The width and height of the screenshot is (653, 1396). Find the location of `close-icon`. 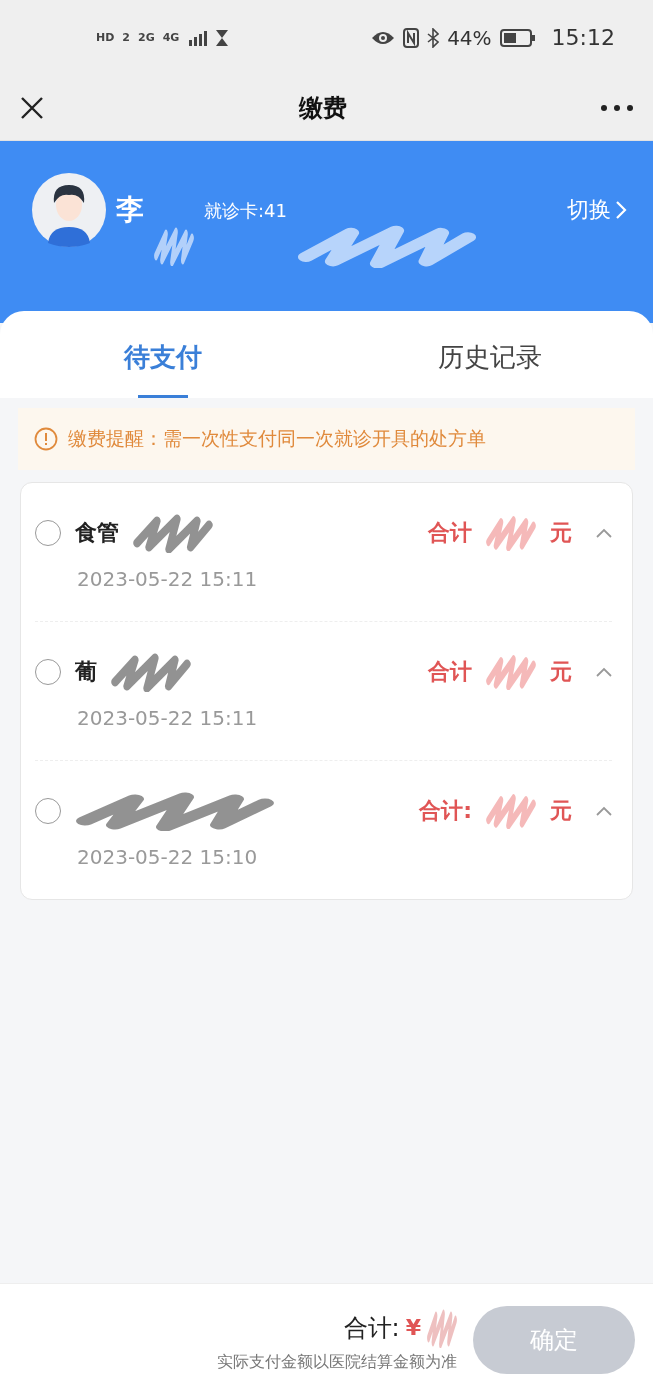

close-icon is located at coordinates (32, 107).